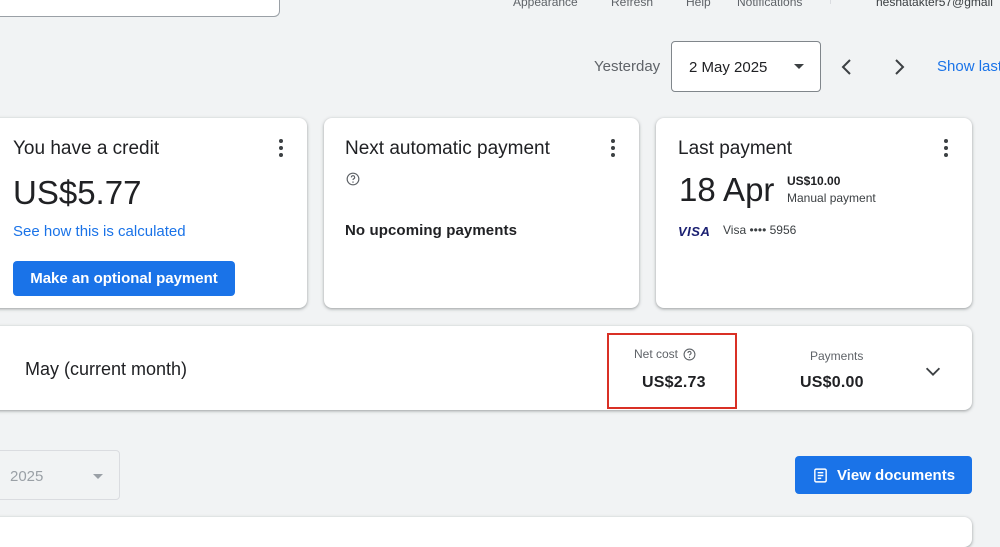 The width and height of the screenshot is (1000, 547). Describe the element at coordinates (27, 476) in the screenshot. I see `year-select-value: 2025` at that location.